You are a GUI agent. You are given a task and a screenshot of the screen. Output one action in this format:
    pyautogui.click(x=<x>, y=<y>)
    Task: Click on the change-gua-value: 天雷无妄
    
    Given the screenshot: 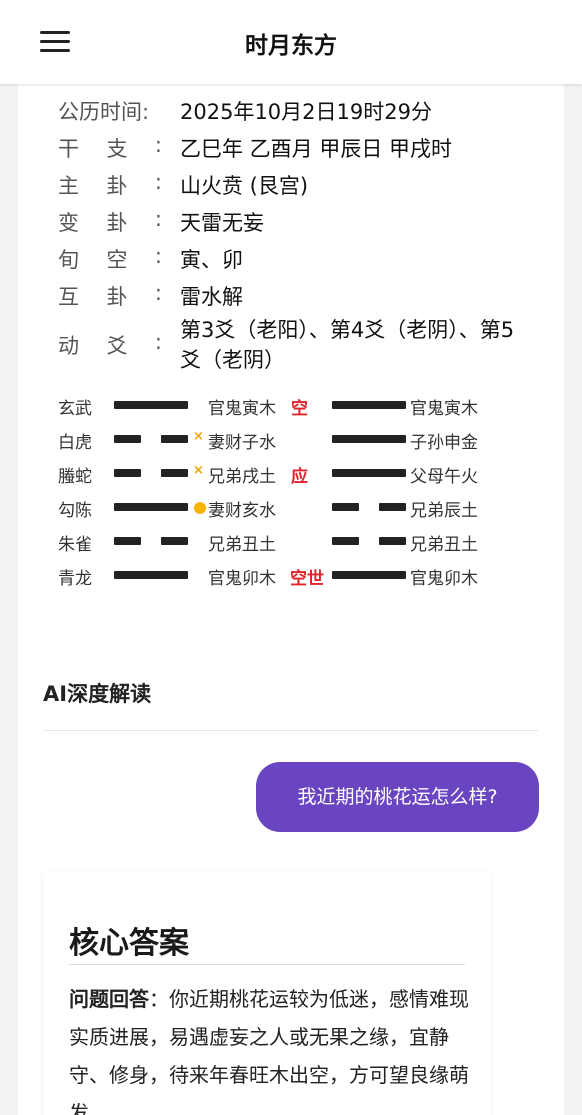 What is the action you would take?
    pyautogui.click(x=222, y=222)
    